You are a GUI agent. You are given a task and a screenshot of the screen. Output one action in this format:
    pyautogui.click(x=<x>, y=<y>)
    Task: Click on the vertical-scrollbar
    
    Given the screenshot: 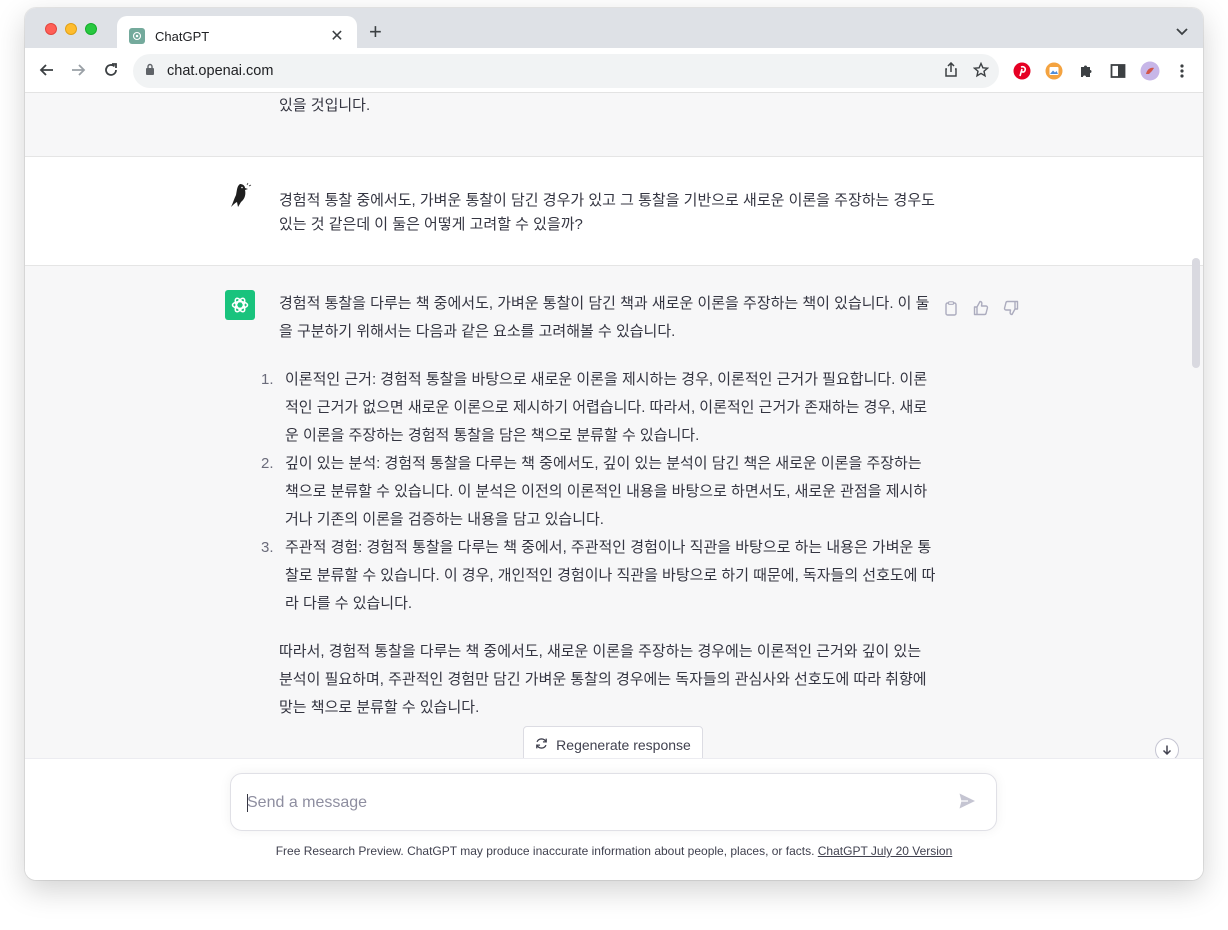 What is the action you would take?
    pyautogui.click(x=1196, y=313)
    